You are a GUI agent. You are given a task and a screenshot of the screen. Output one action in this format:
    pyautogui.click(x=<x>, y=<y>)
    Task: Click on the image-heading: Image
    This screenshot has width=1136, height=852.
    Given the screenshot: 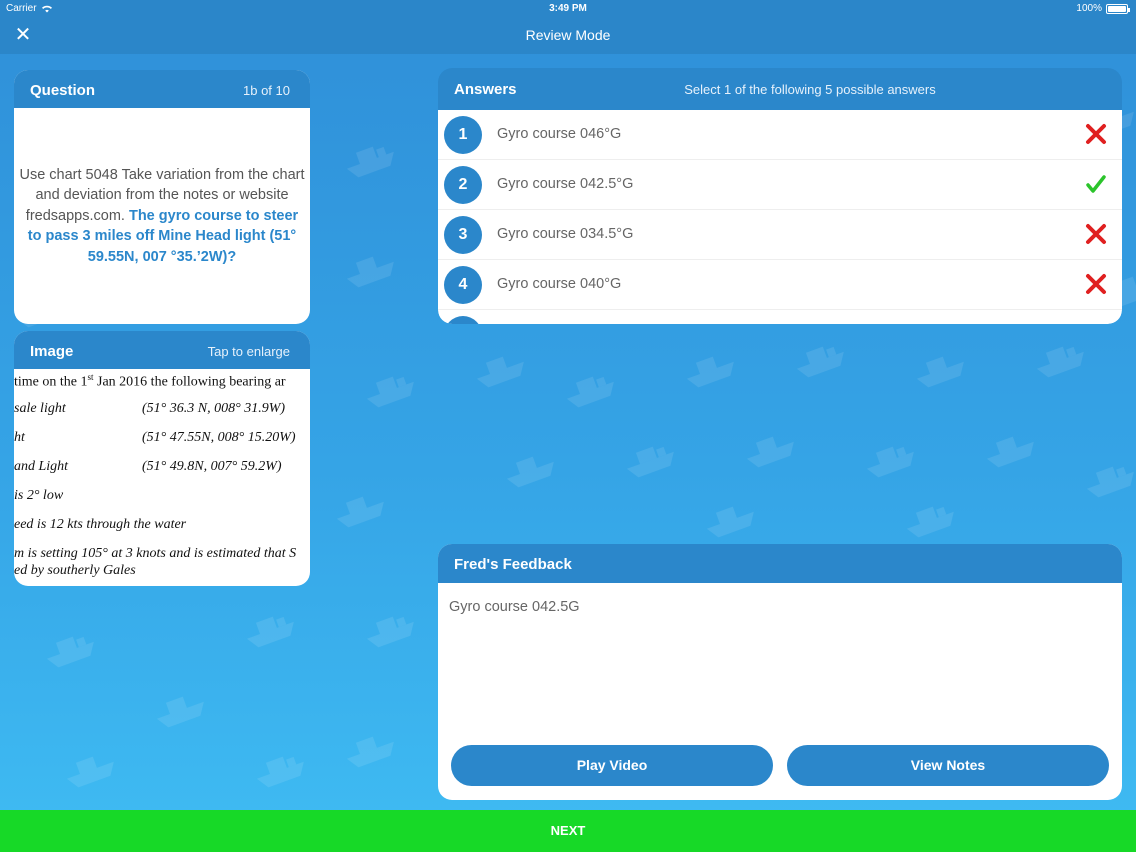 What is the action you would take?
    pyautogui.click(x=52, y=351)
    